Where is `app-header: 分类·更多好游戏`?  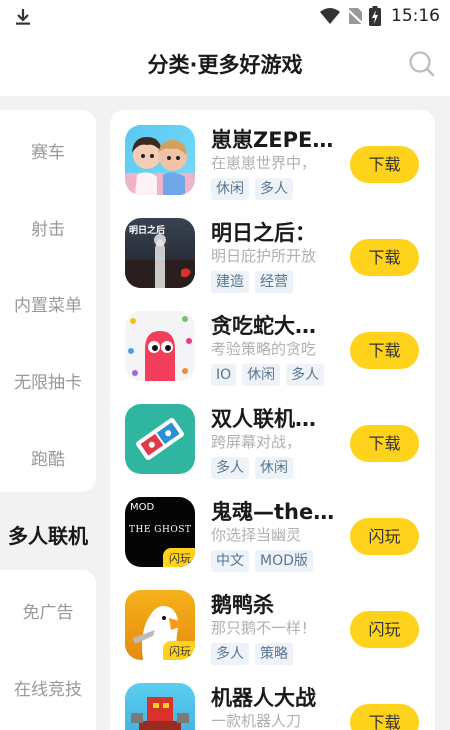 app-header: 分类·更多好游戏 is located at coordinates (225, 65).